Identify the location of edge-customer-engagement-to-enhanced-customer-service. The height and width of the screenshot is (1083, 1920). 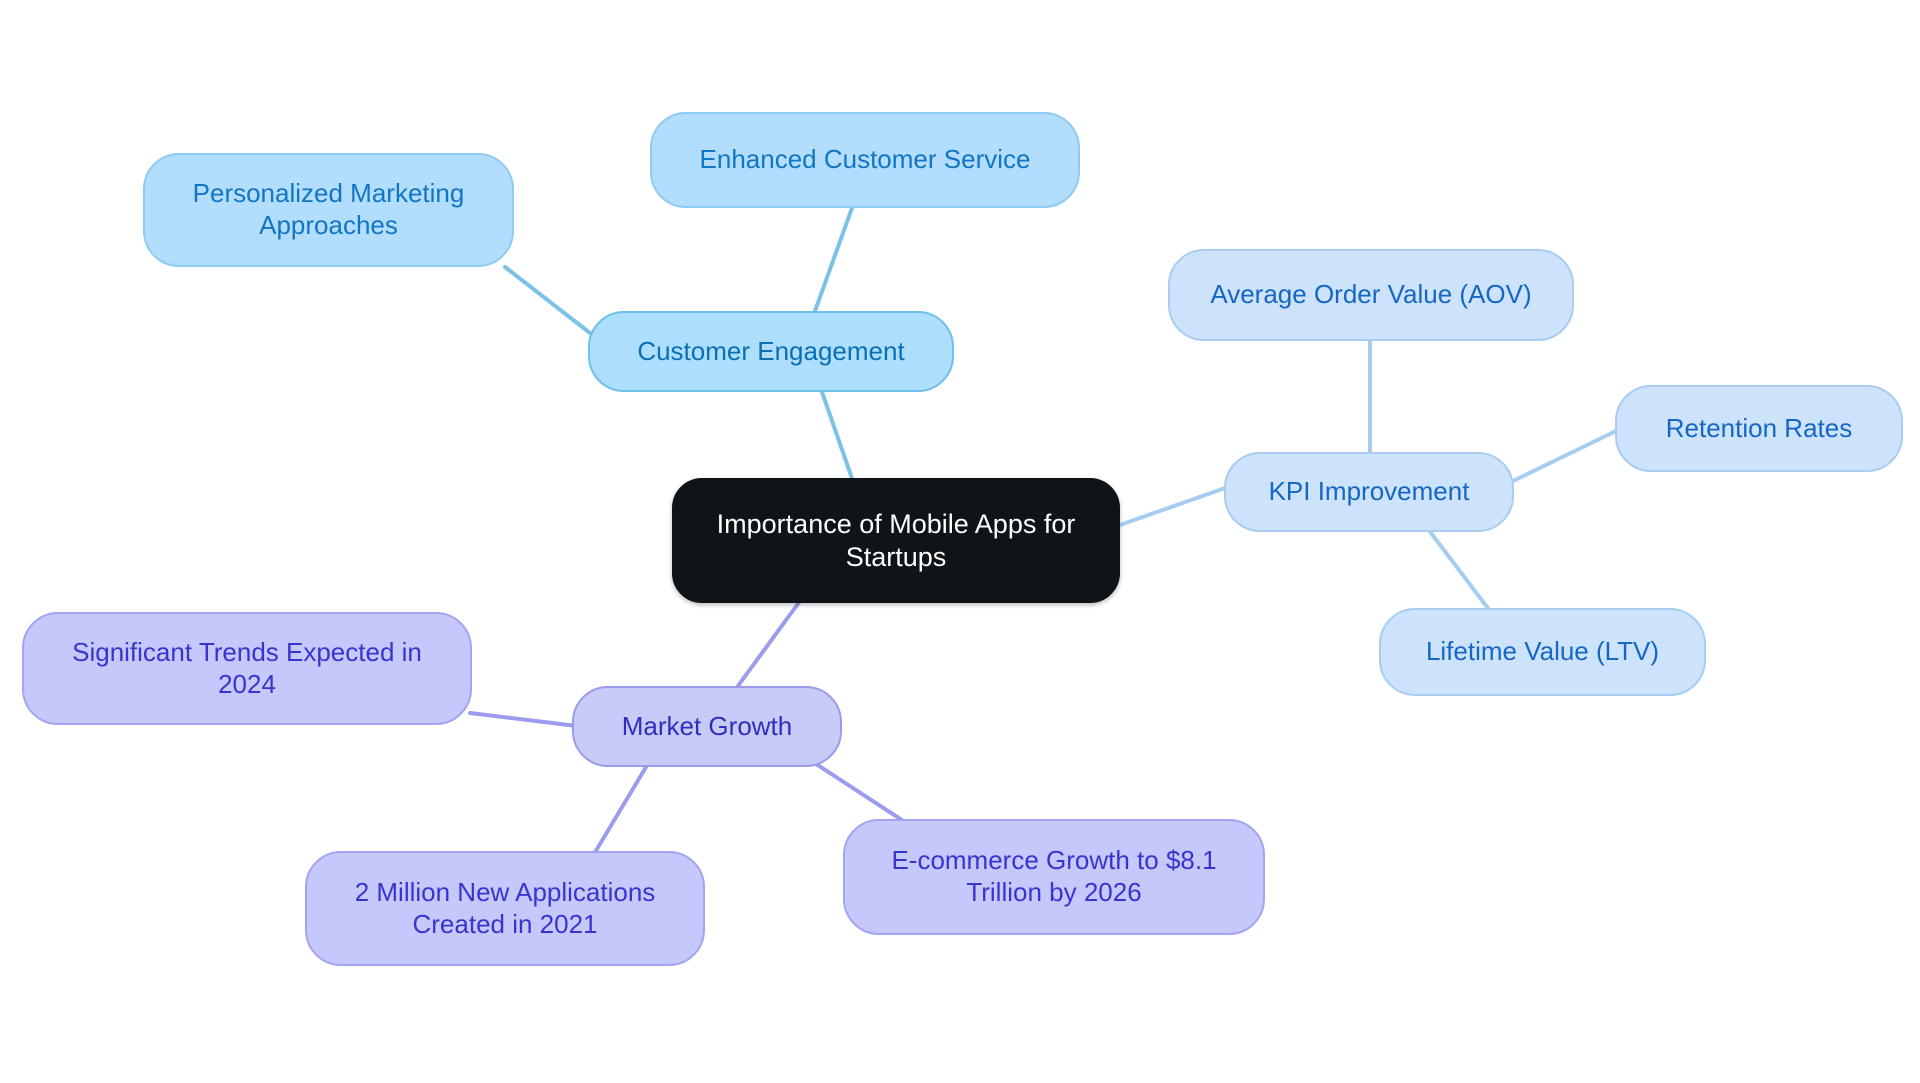
(833, 259).